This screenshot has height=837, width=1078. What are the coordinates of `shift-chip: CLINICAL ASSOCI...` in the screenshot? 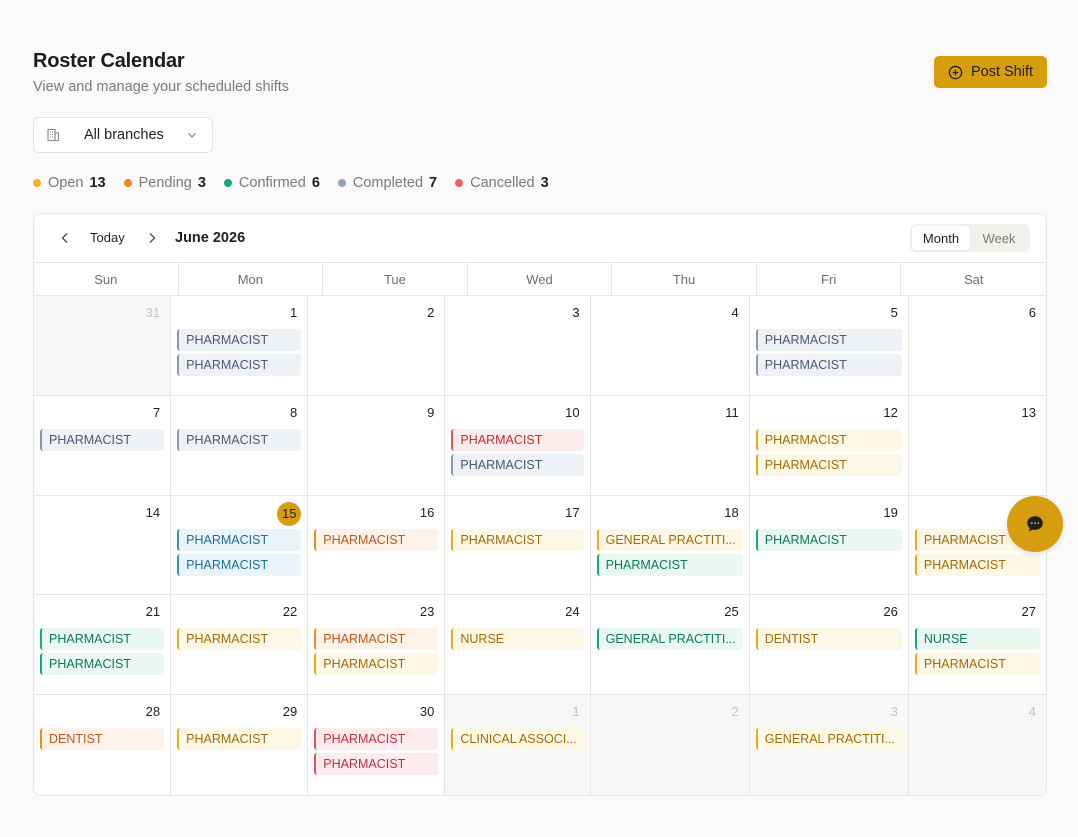 It's located at (517, 739).